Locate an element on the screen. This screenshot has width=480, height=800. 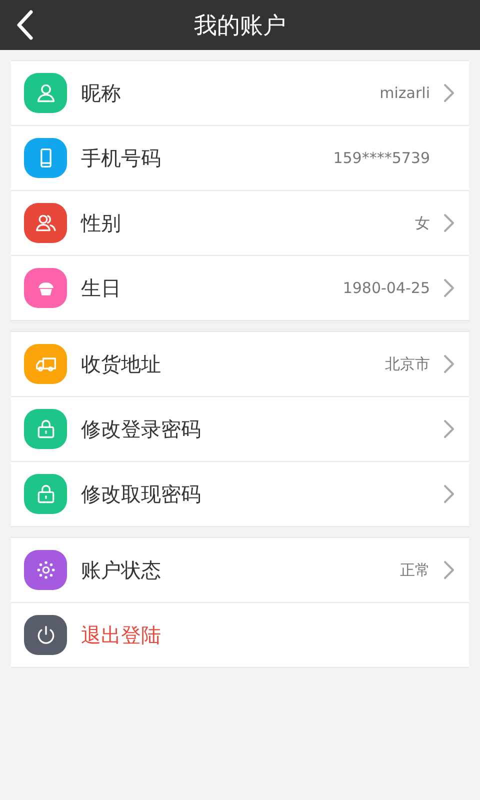
settings-row: 账户状态 正常 is located at coordinates (240, 570).